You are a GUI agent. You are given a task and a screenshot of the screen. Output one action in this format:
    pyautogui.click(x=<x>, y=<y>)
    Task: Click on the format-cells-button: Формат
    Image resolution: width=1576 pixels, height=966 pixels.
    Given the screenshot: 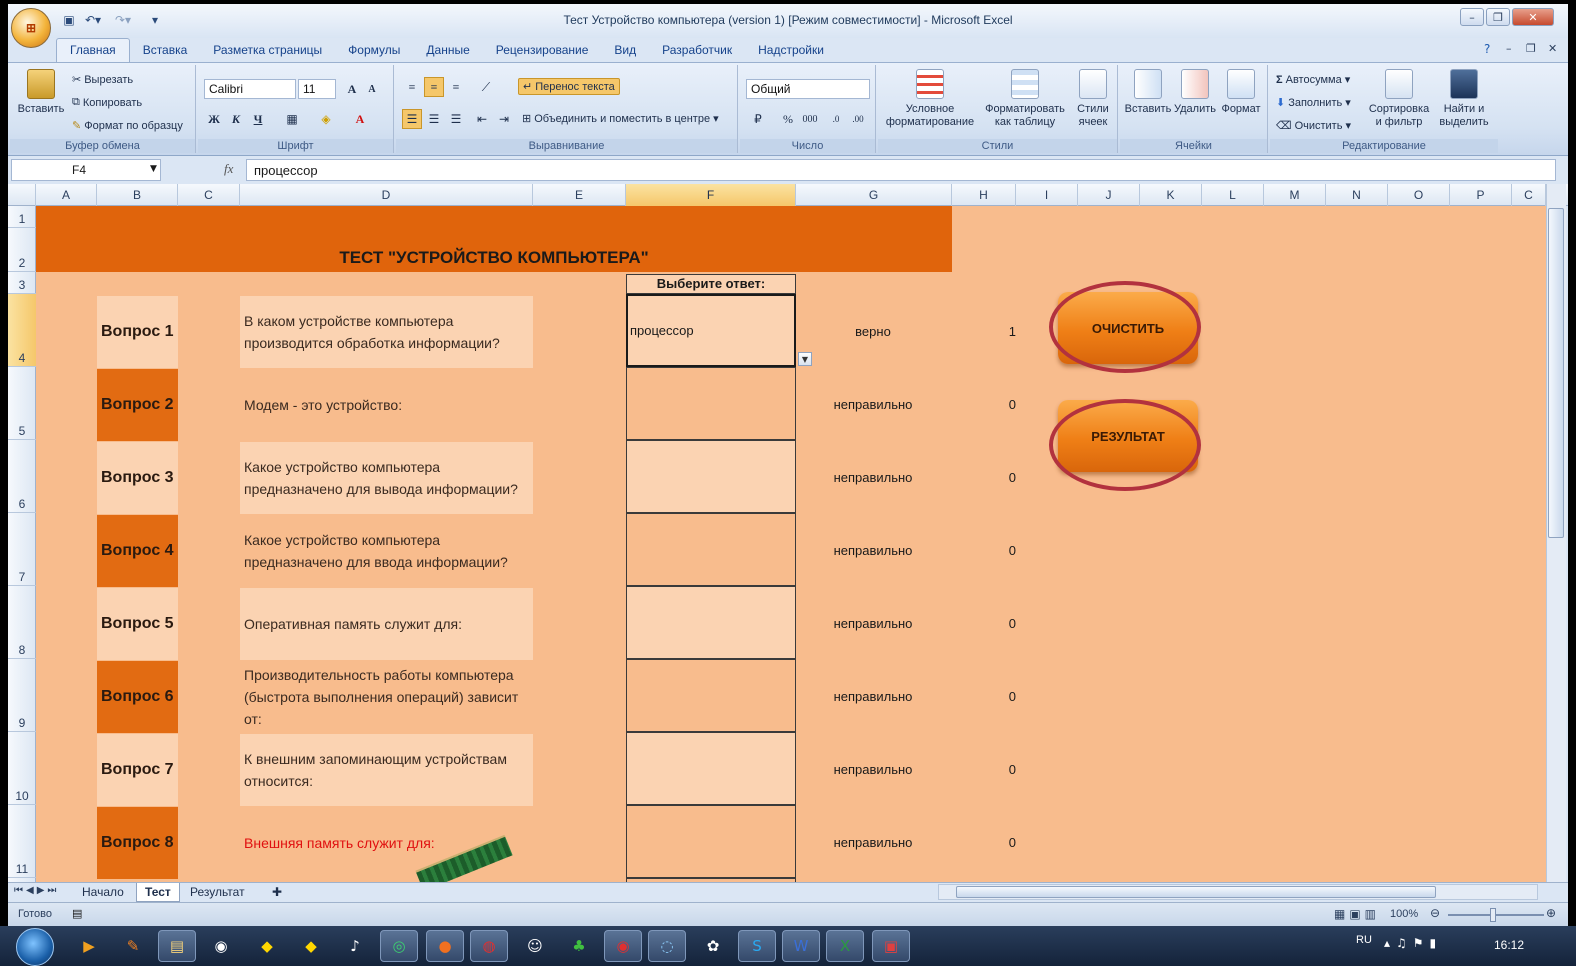 What is the action you would take?
    pyautogui.click(x=1241, y=92)
    